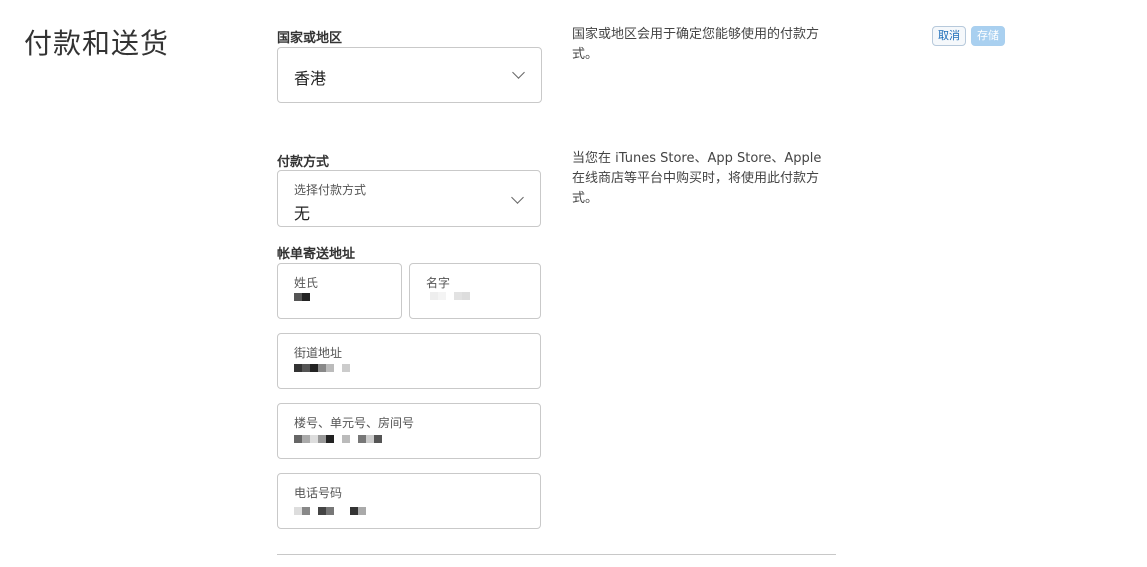  Describe the element at coordinates (409, 431) in the screenshot. I see `building-unit-room-field: 楼号、单元号、房间号` at that location.